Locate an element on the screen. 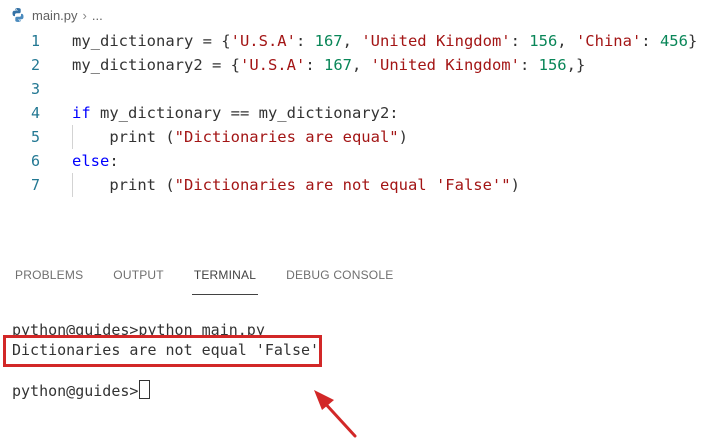 The width and height of the screenshot is (726, 446). annotation-highlight-box is located at coordinates (162, 351).